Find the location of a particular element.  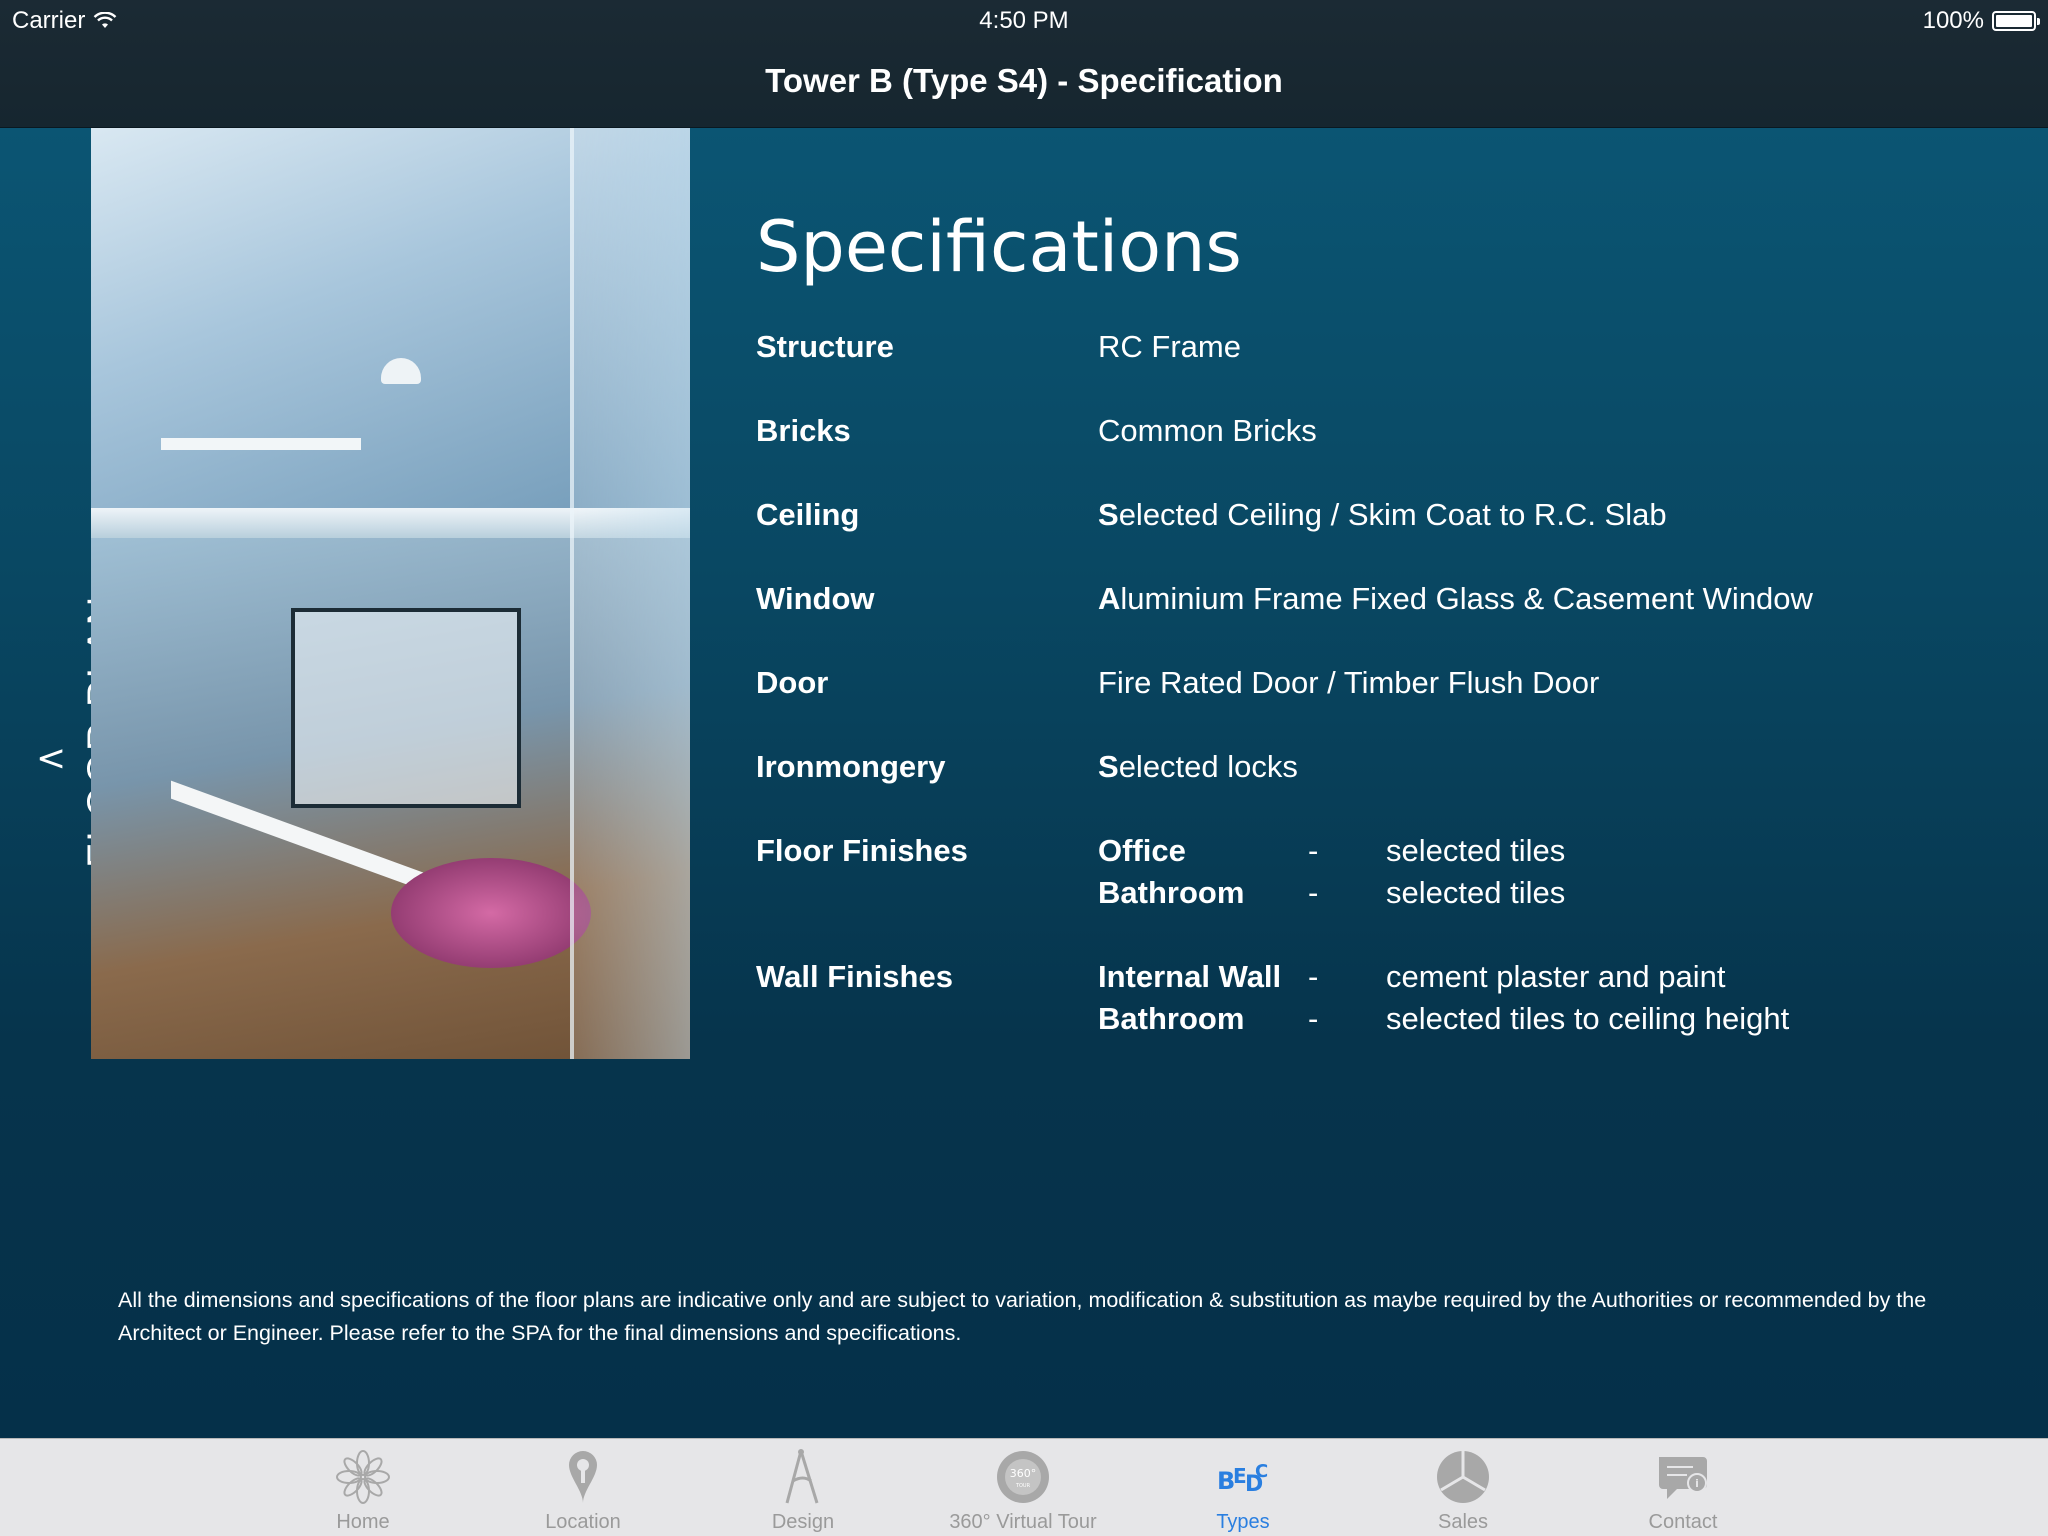

svg-text: TOUR is located at coordinates (1023, 1486).